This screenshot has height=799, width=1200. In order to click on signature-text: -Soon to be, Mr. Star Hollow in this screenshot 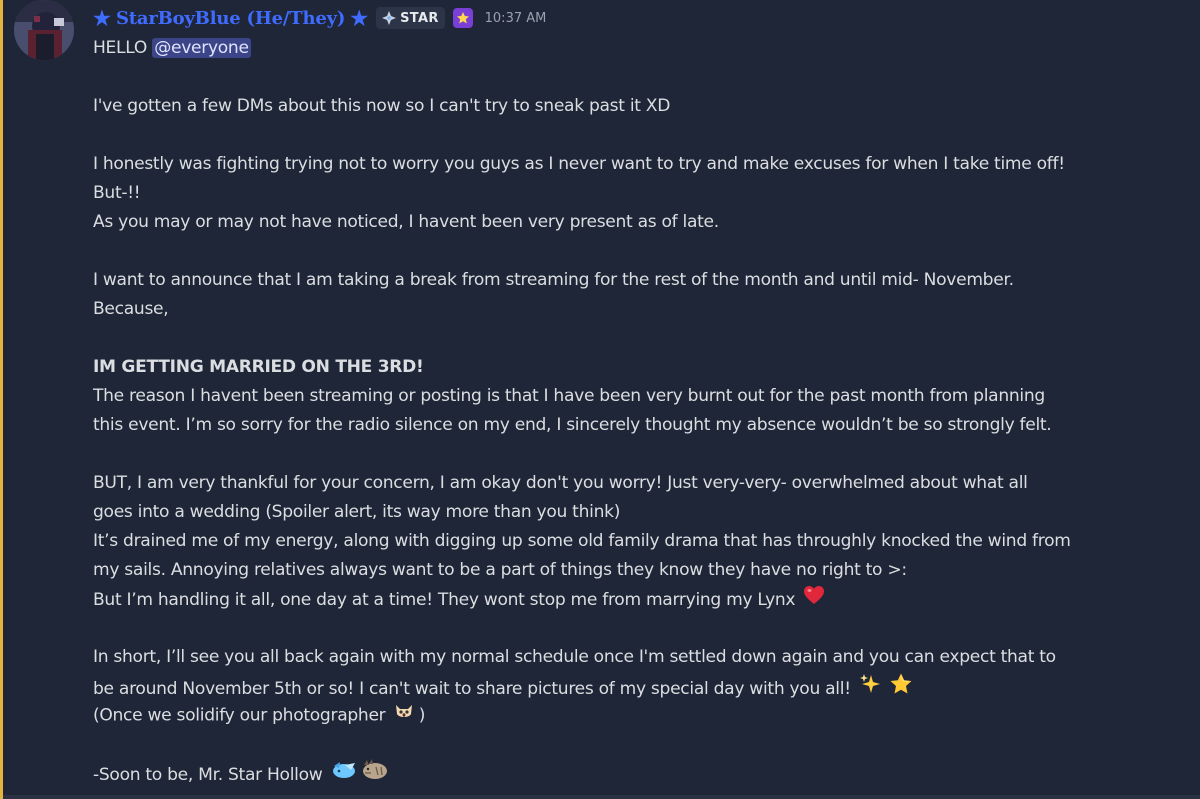, I will do `click(208, 775)`.